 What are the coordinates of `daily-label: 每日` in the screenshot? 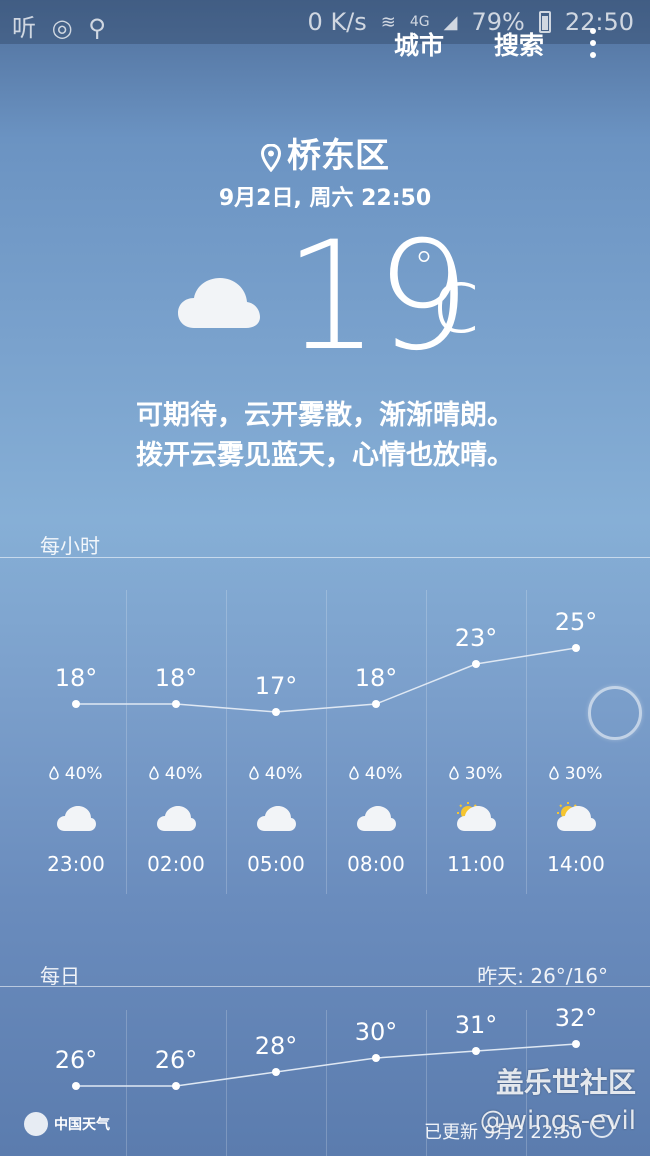 It's located at (60, 976).